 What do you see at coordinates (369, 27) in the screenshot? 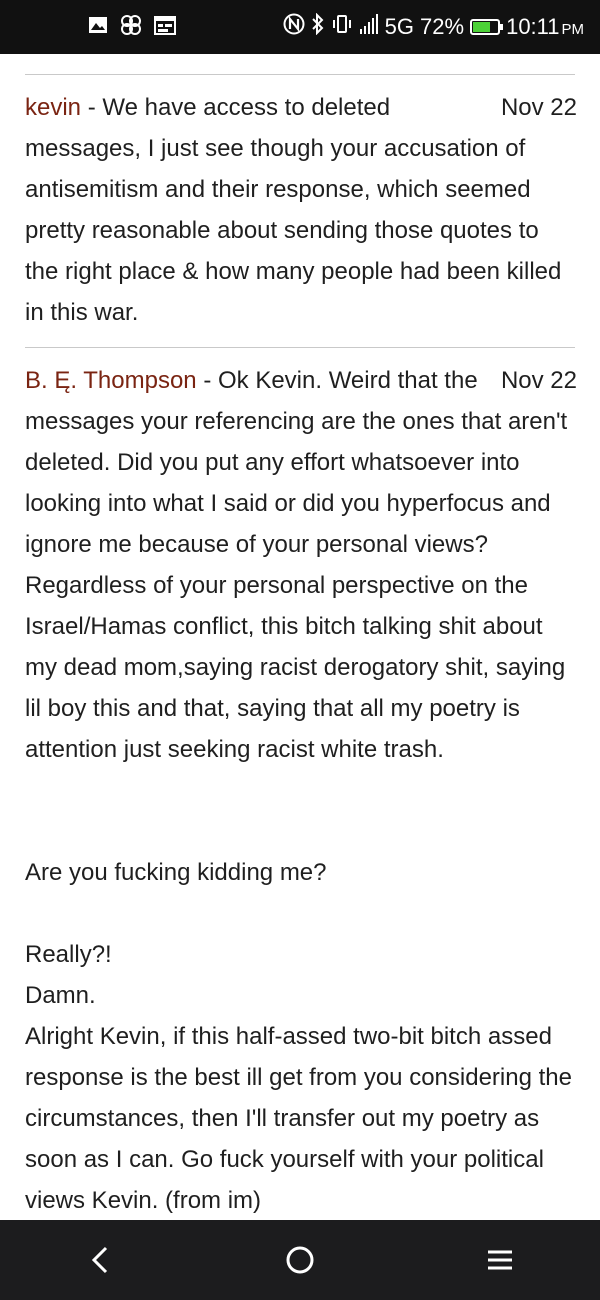
I see `signal-icon` at bounding box center [369, 27].